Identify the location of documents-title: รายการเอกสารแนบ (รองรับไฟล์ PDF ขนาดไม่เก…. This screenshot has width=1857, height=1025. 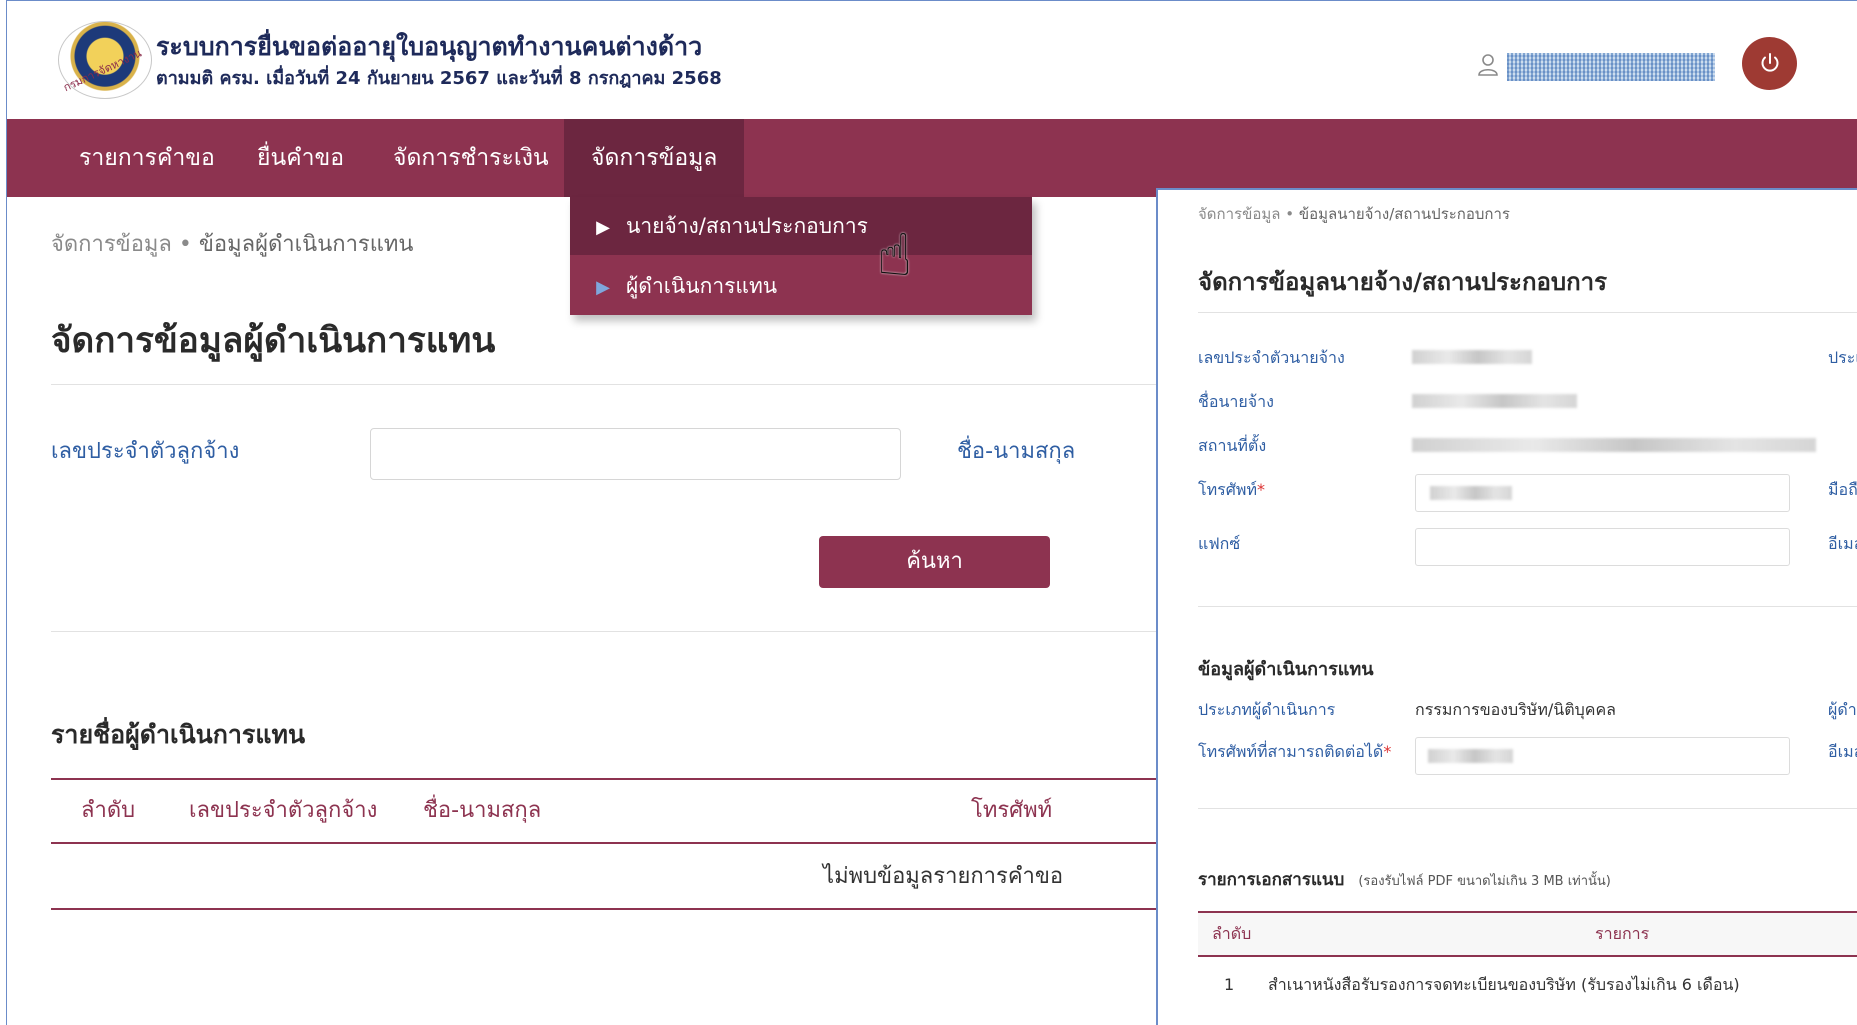
(1404, 879).